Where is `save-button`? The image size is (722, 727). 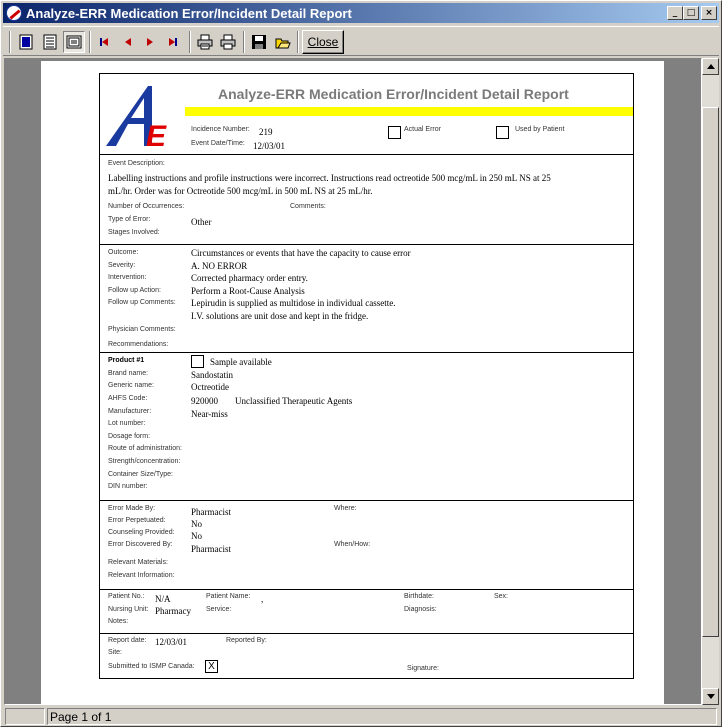 save-button is located at coordinates (259, 42).